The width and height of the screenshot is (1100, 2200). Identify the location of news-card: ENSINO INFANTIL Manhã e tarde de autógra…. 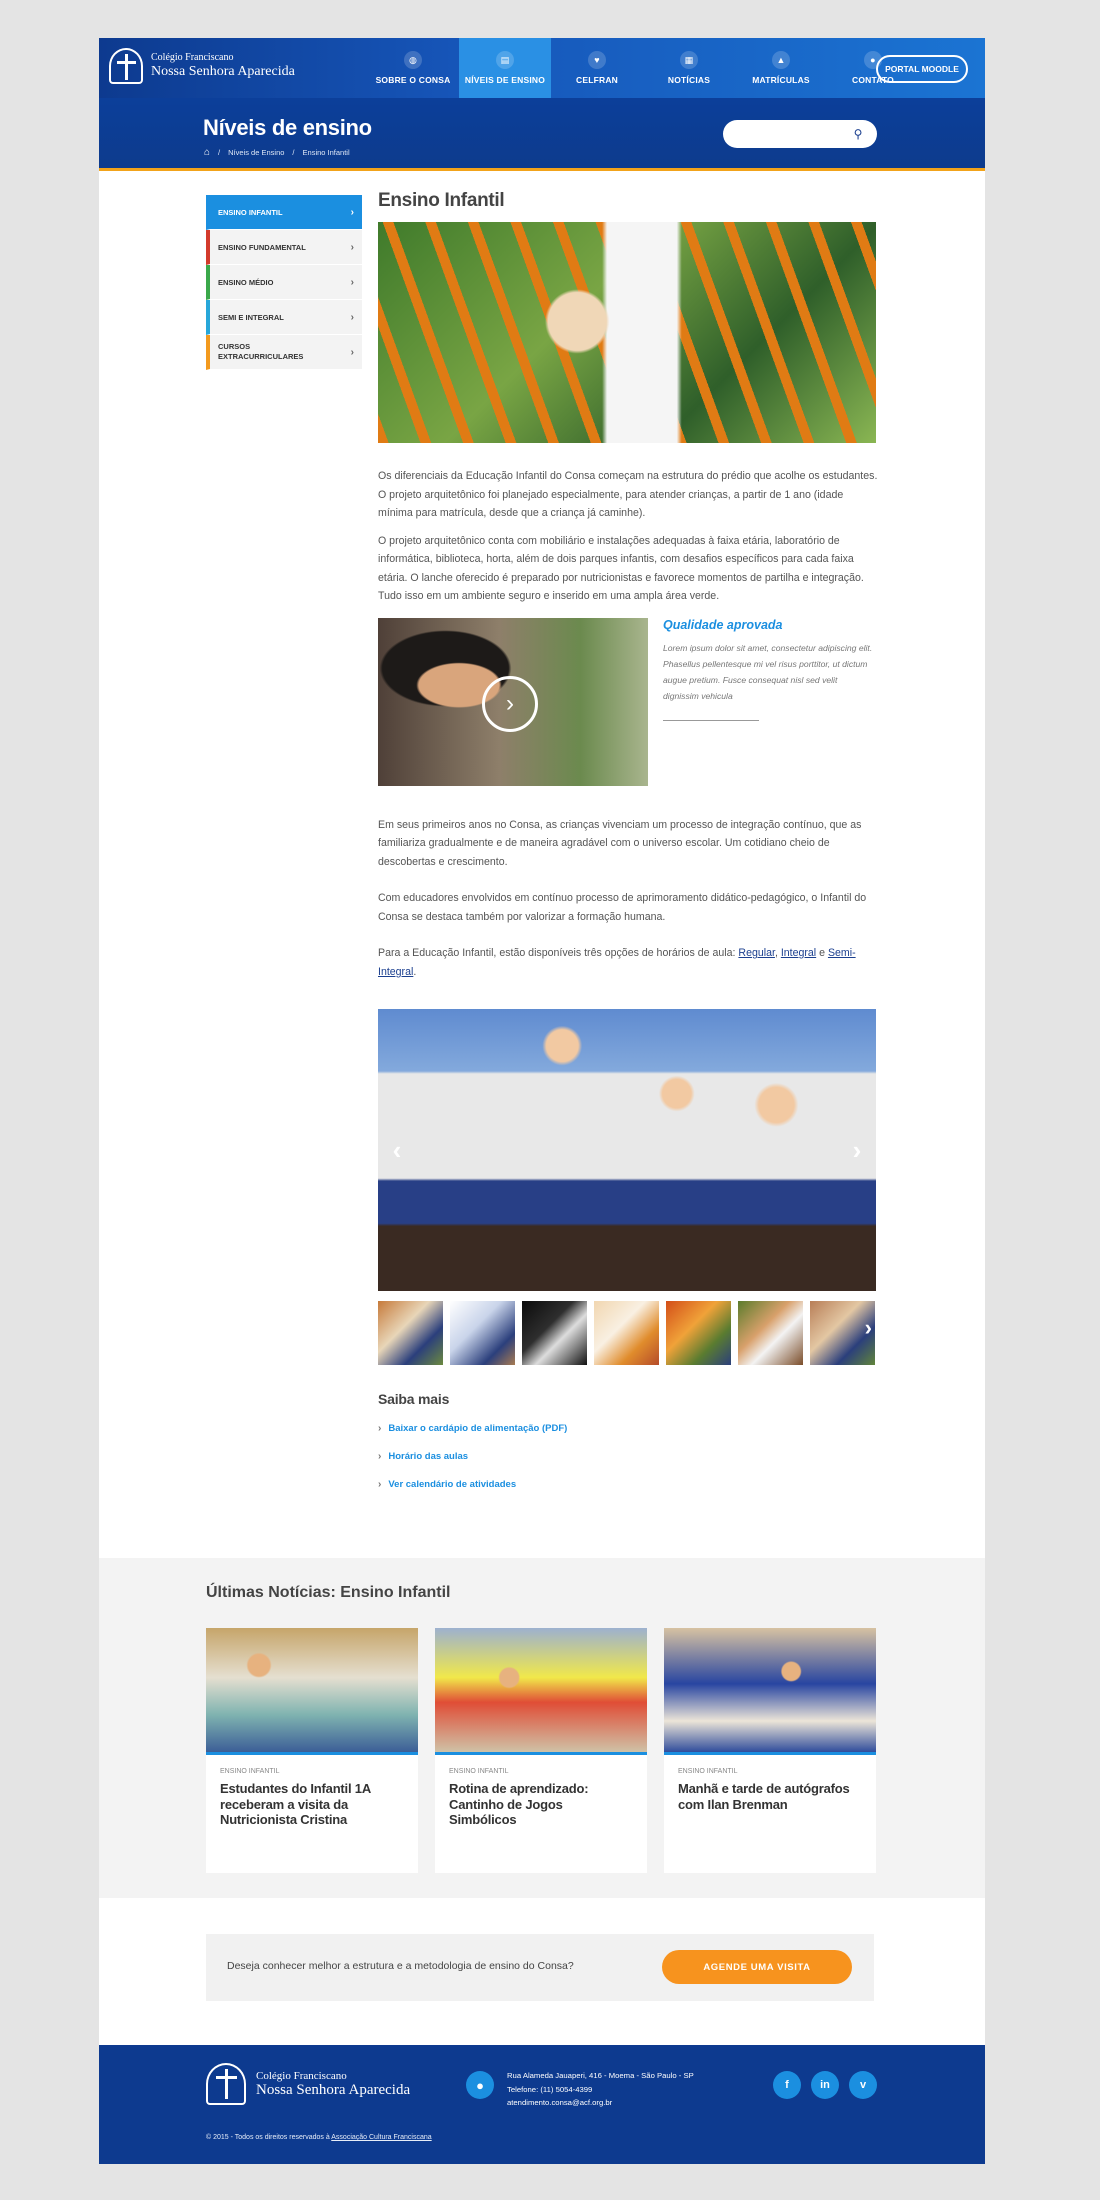
(770, 1750).